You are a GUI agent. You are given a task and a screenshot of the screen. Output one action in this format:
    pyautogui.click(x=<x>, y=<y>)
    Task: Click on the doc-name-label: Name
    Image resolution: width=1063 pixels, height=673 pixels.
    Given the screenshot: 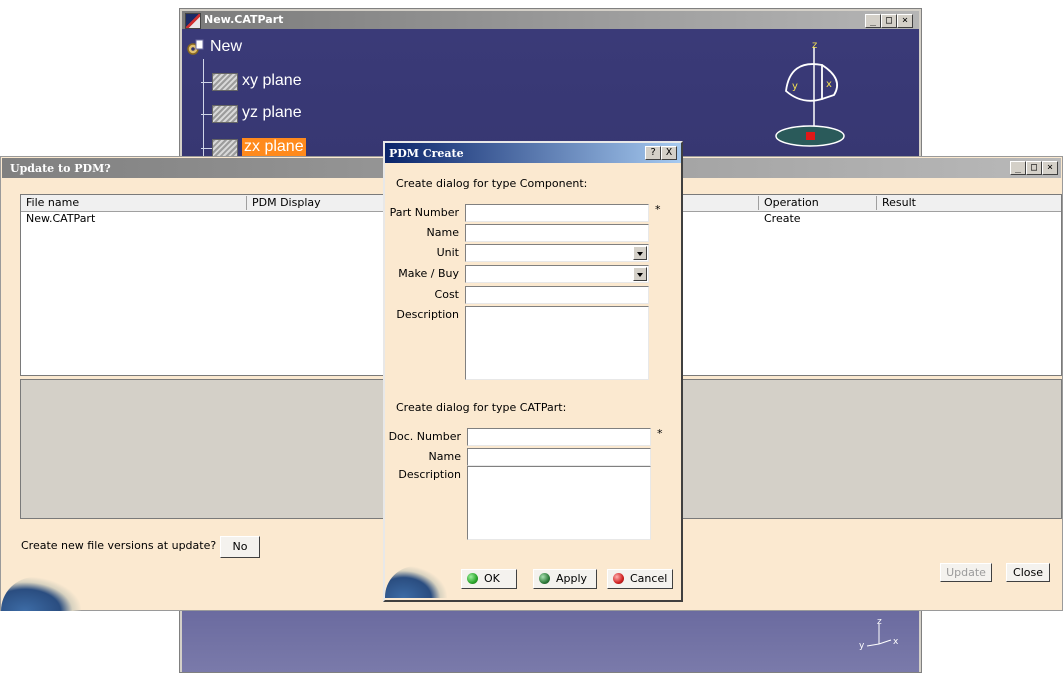 What is the action you would take?
    pyautogui.click(x=444, y=456)
    